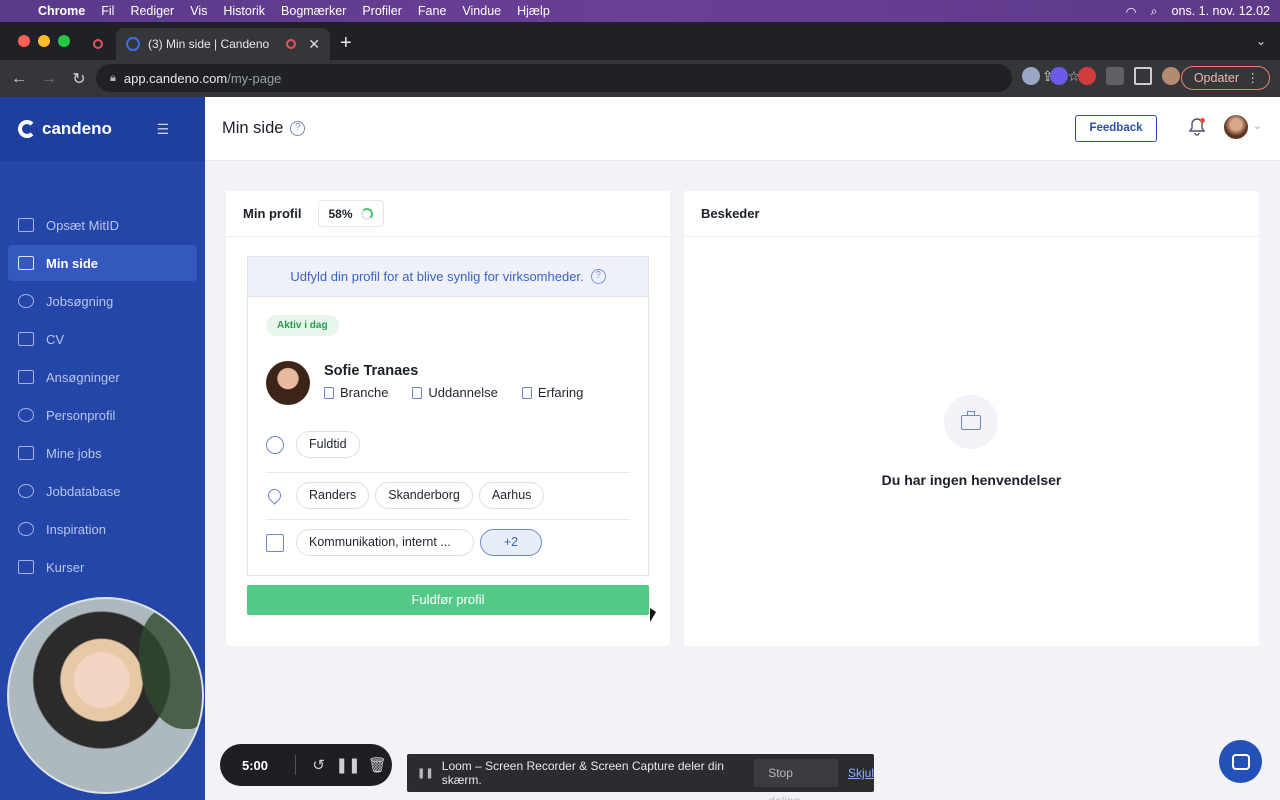  Describe the element at coordinates (1253, 78) in the screenshot. I see `kebab-menu-icon: ⋮` at that location.